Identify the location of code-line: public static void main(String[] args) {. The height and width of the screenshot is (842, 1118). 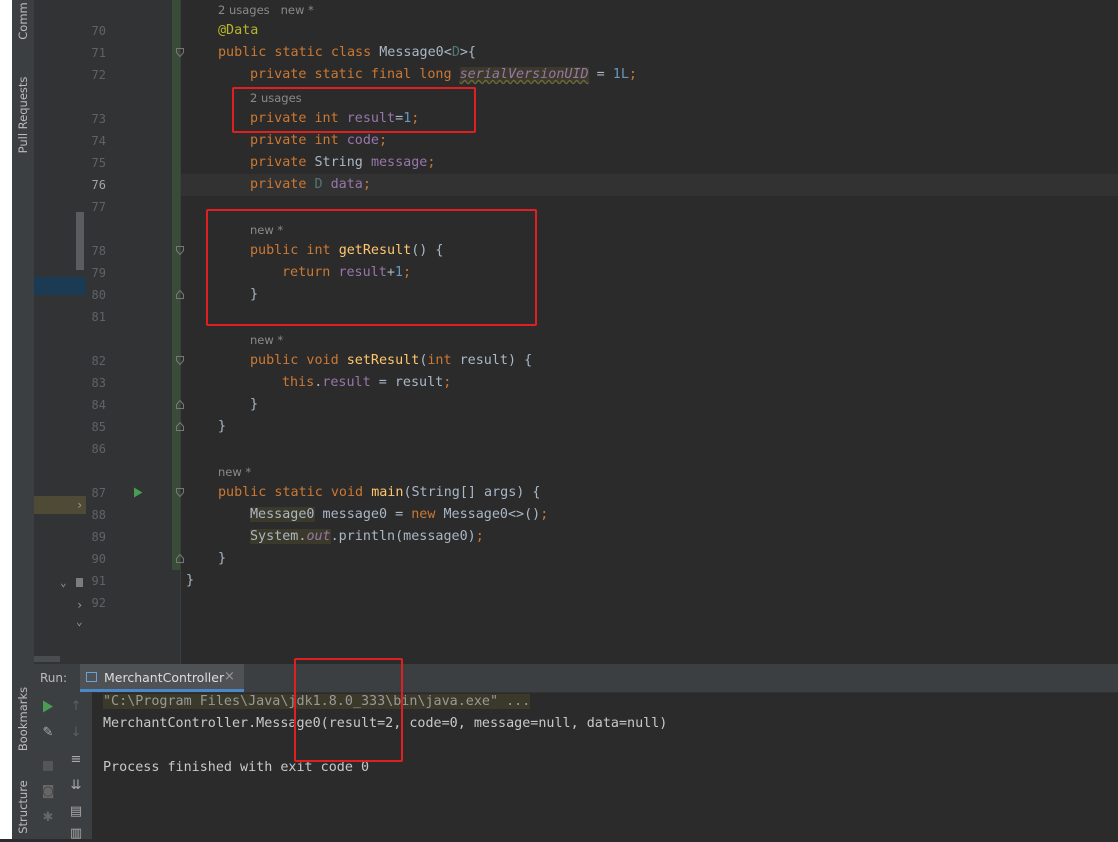
(379, 493).